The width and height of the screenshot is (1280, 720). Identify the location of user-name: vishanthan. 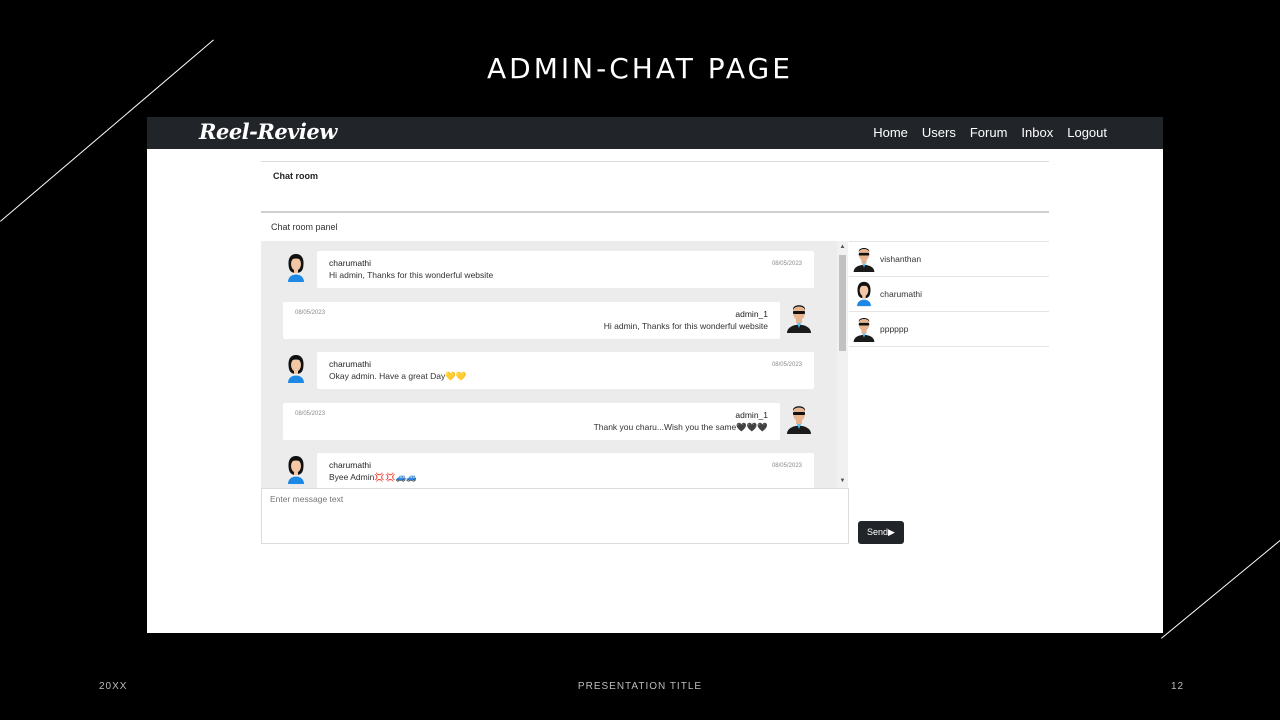
(901, 259).